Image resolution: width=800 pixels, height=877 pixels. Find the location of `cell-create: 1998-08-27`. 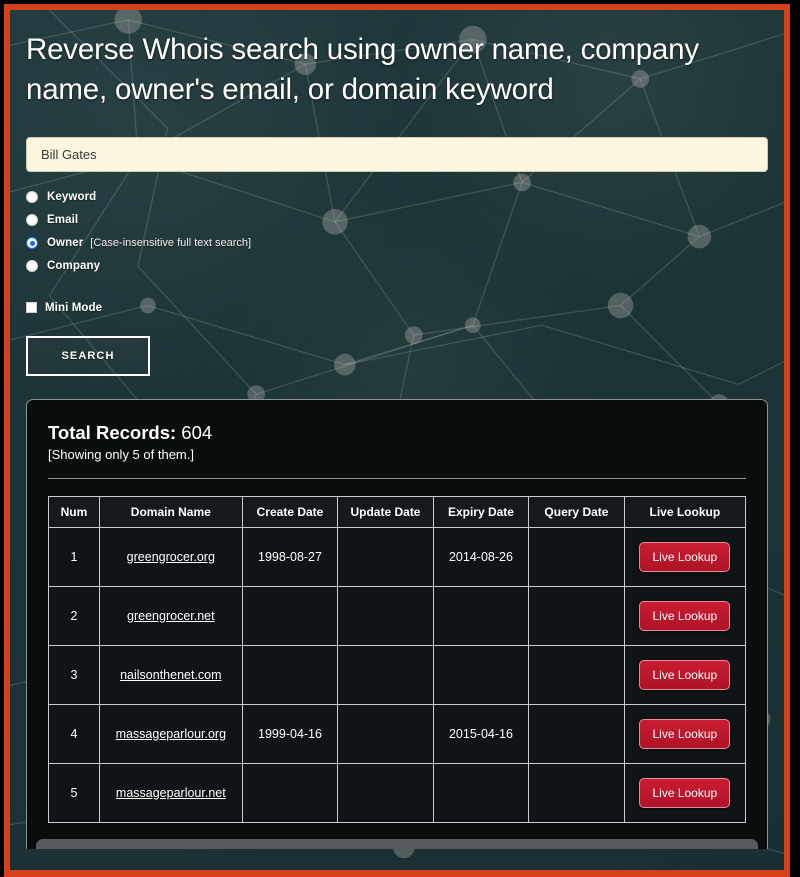

cell-create: 1998-08-27 is located at coordinates (290, 556).